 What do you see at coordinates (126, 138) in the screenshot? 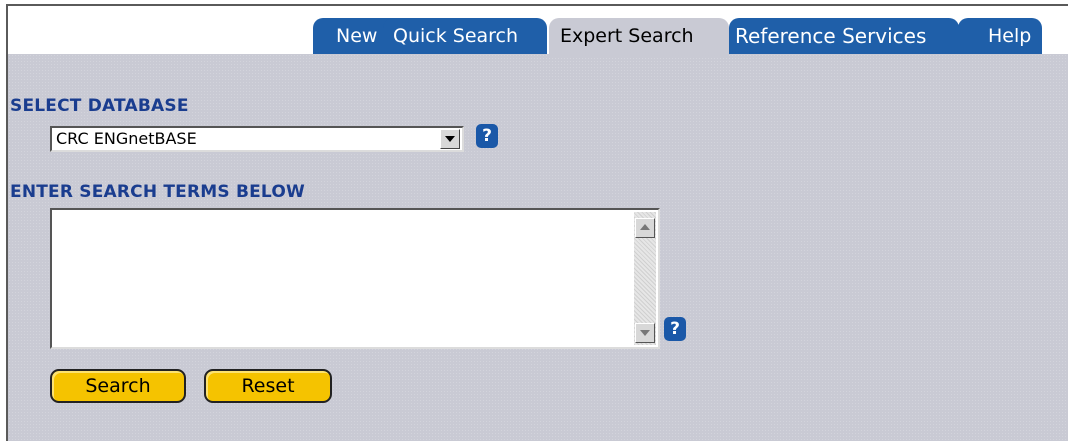
I see `database-select-value: CRC ENGnetBASE` at bounding box center [126, 138].